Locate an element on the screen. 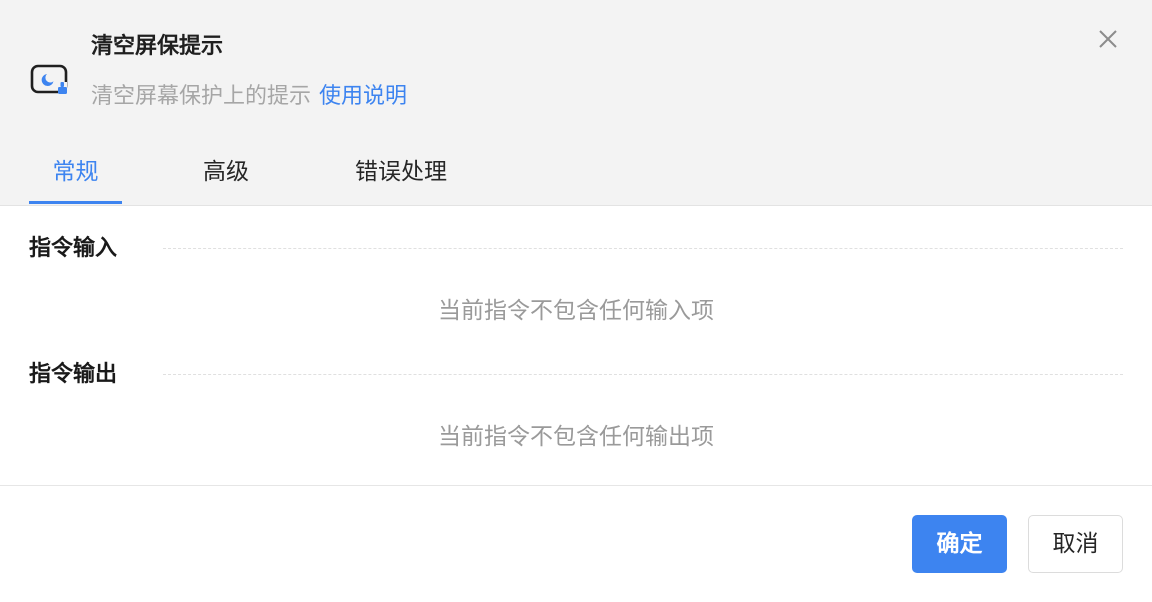 Image resolution: width=1152 pixels, height=602 pixels. tab-general-label: 常规 is located at coordinates (75, 172).